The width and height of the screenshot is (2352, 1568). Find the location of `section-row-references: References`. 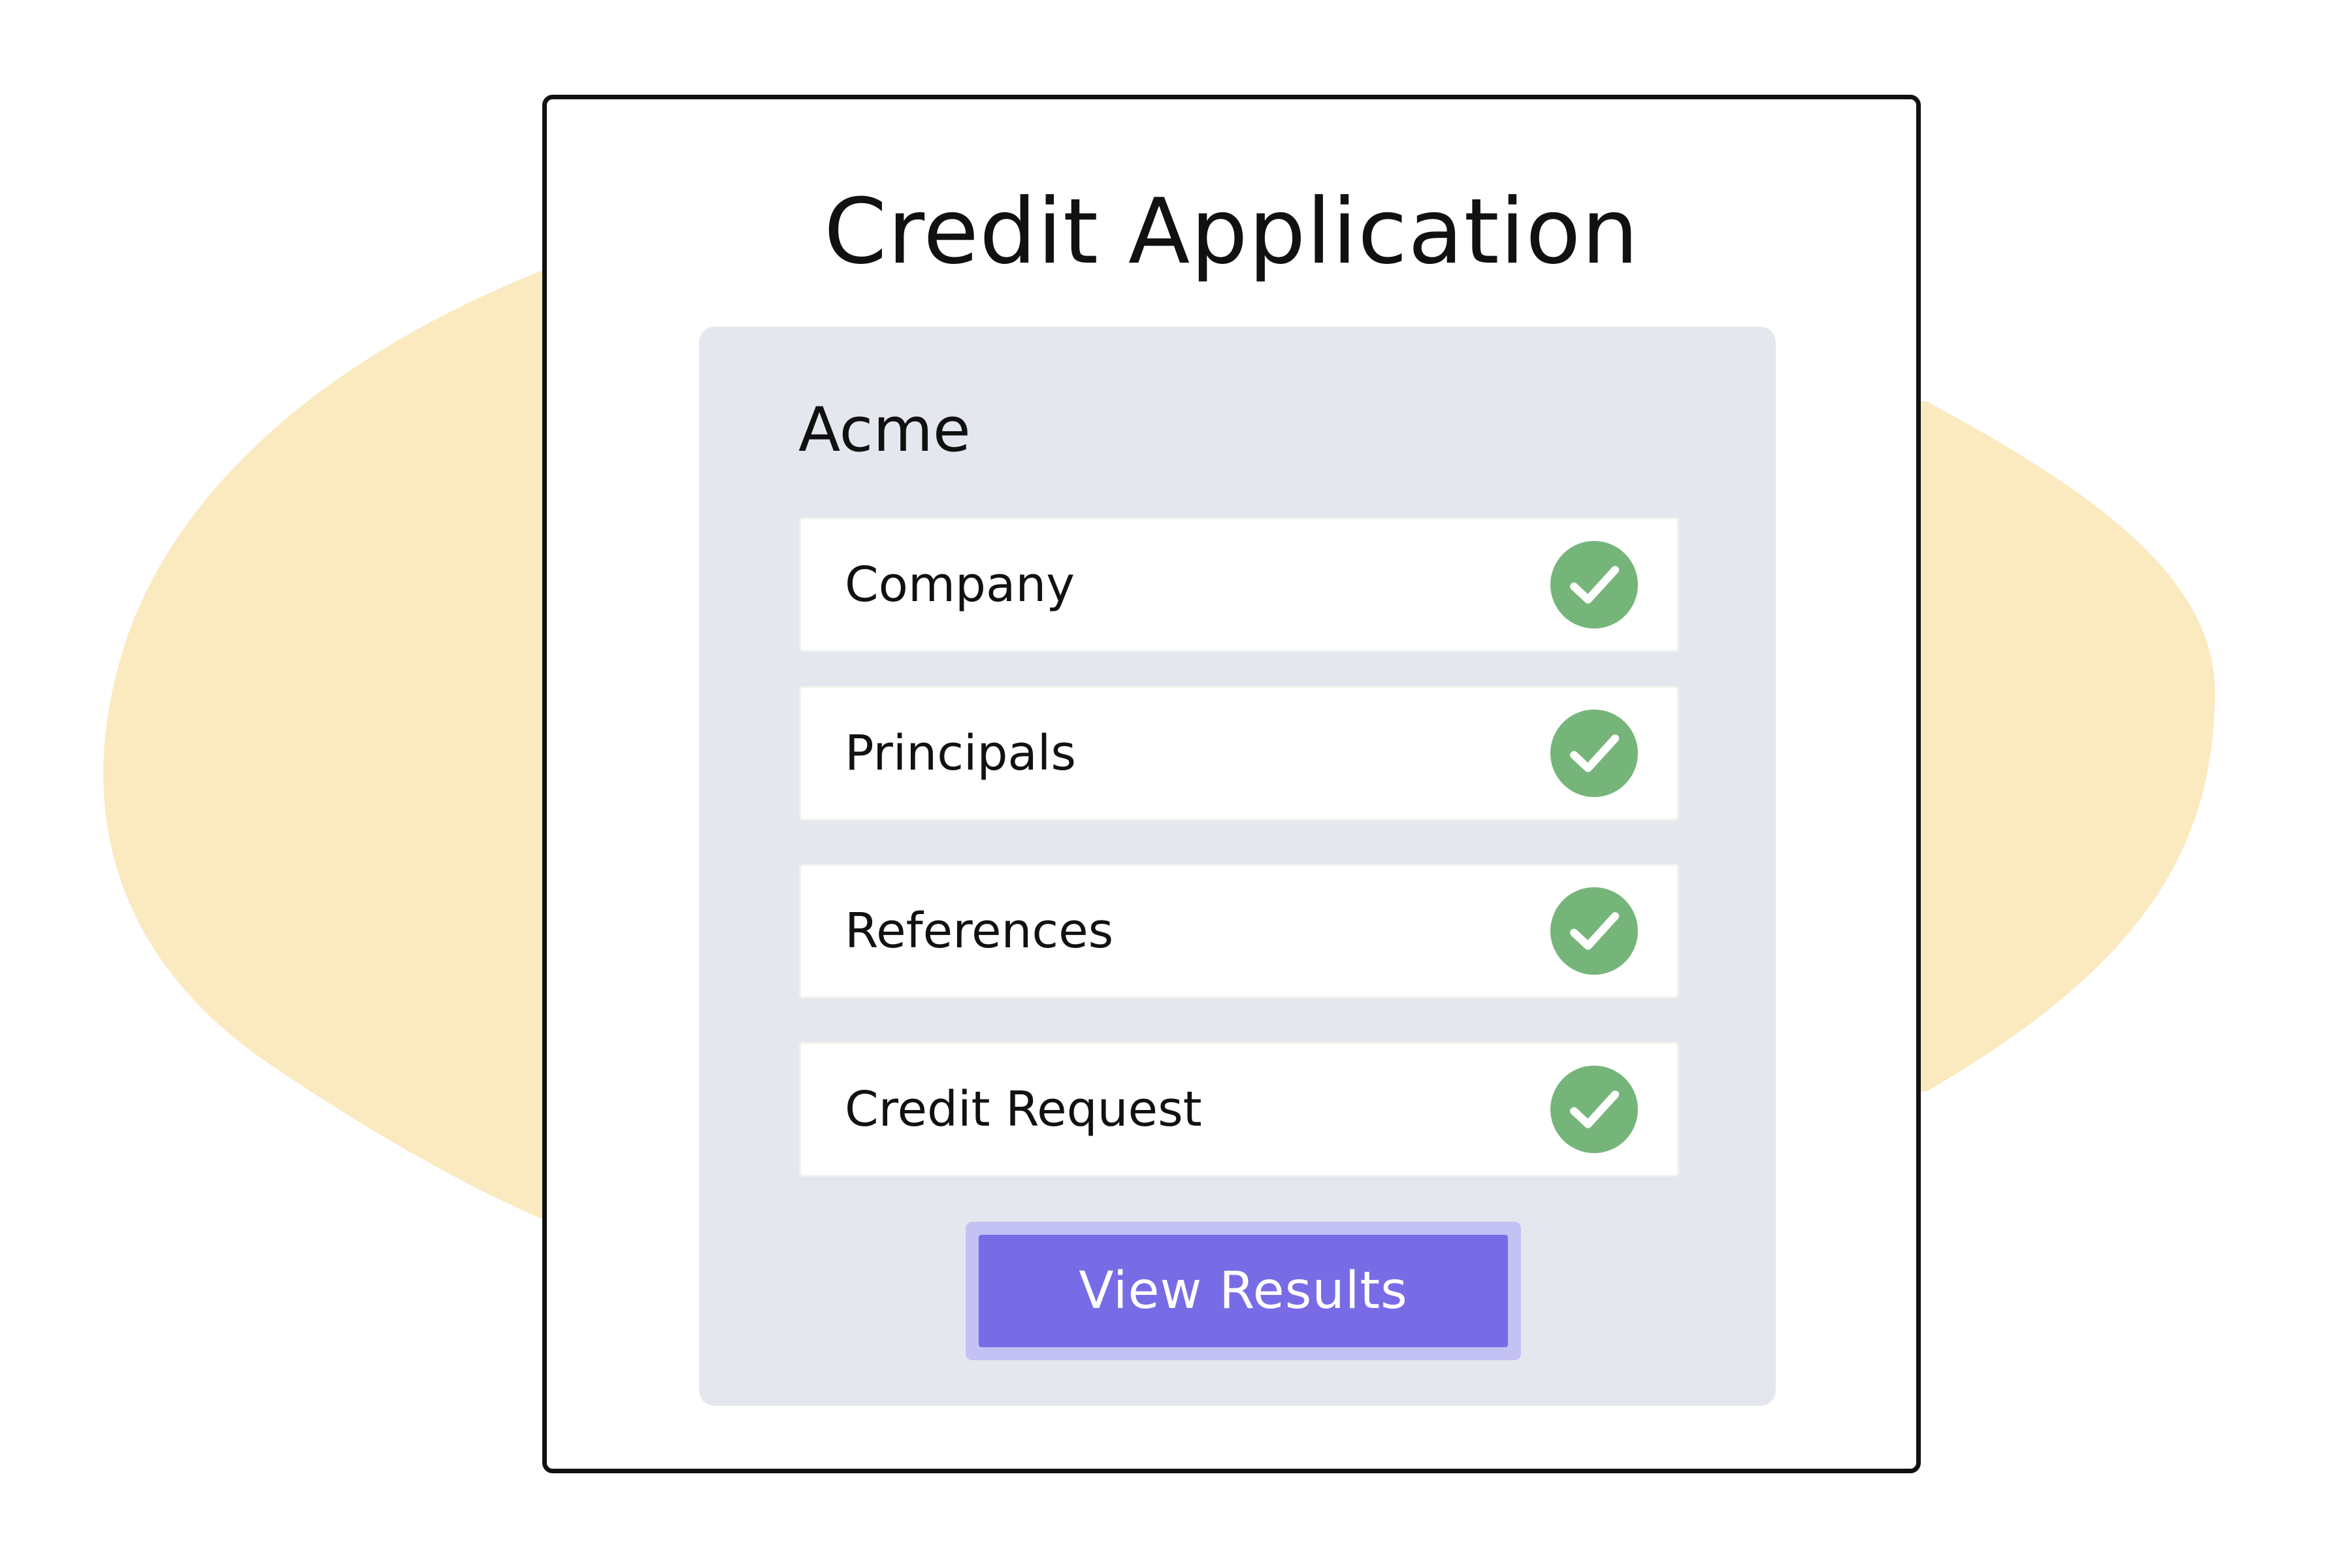

section-row-references: References is located at coordinates (1239, 931).